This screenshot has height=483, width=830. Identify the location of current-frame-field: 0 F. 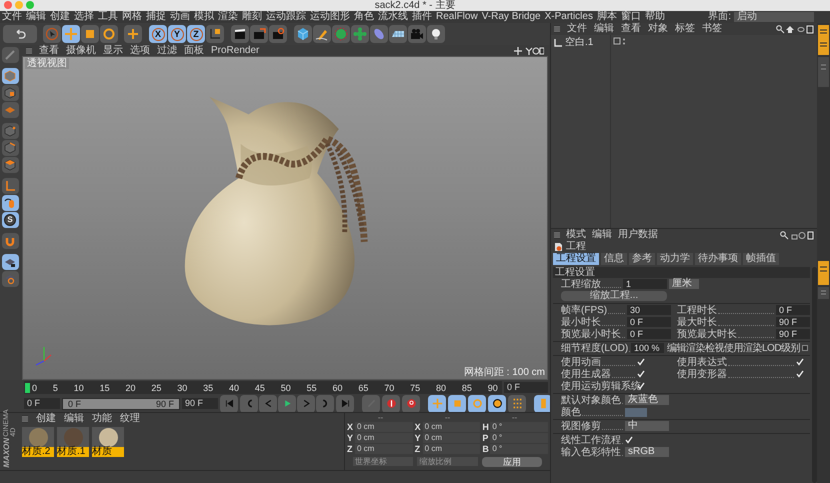
(526, 387).